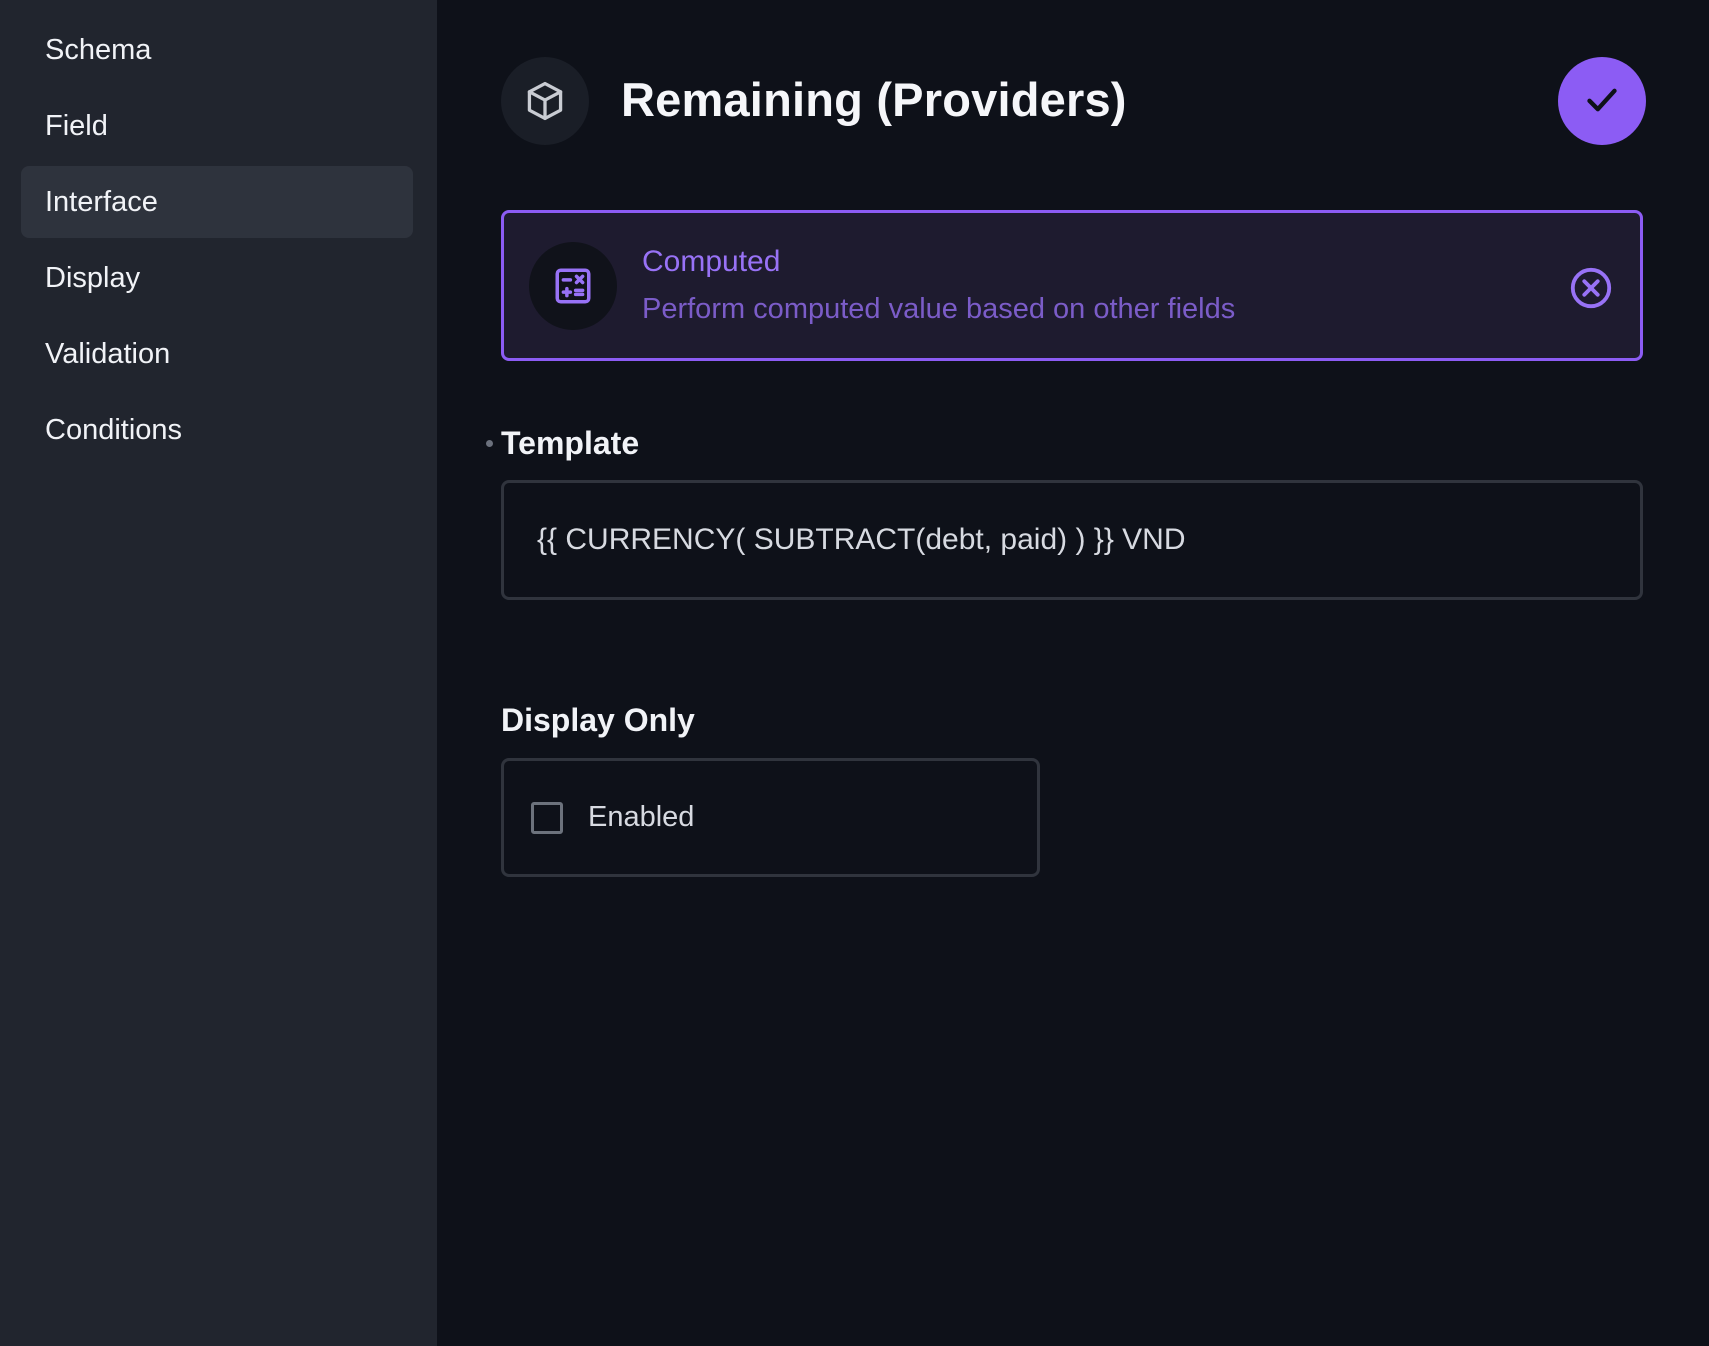  What do you see at coordinates (217, 354) in the screenshot?
I see `sidebar-item-validation: Validation` at bounding box center [217, 354].